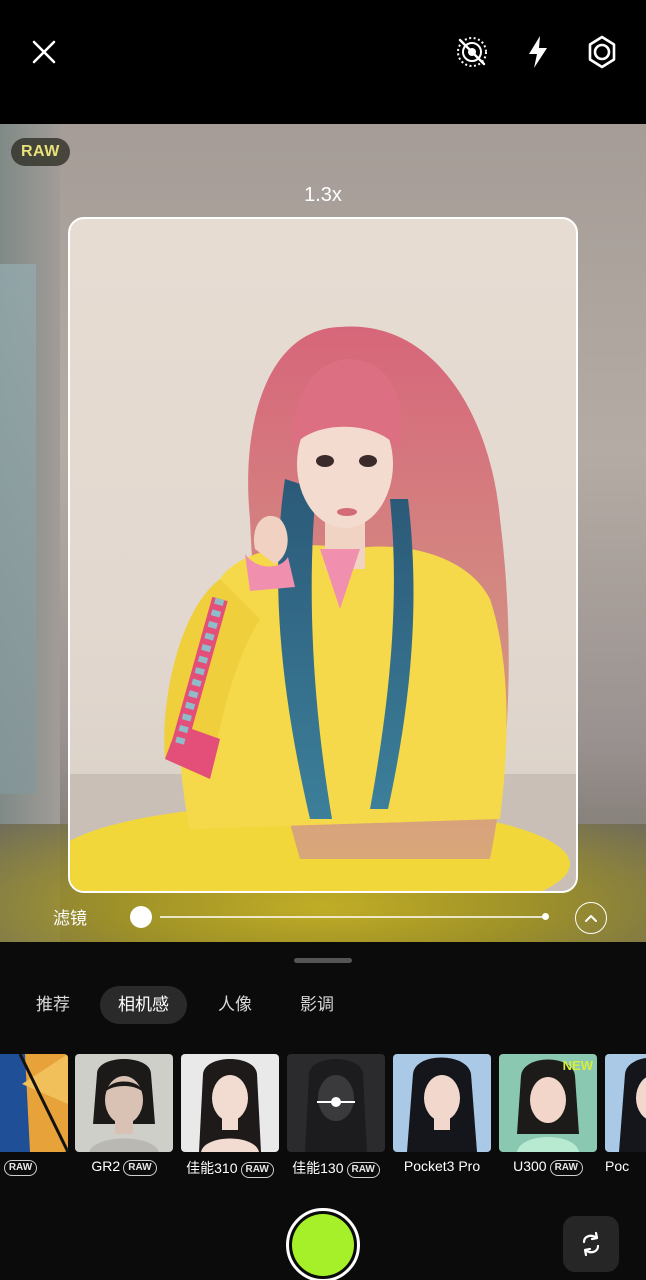 The width and height of the screenshot is (646, 1280). Describe the element at coordinates (548, 1103) in the screenshot. I see `preset-thumbnail: NEW` at that location.